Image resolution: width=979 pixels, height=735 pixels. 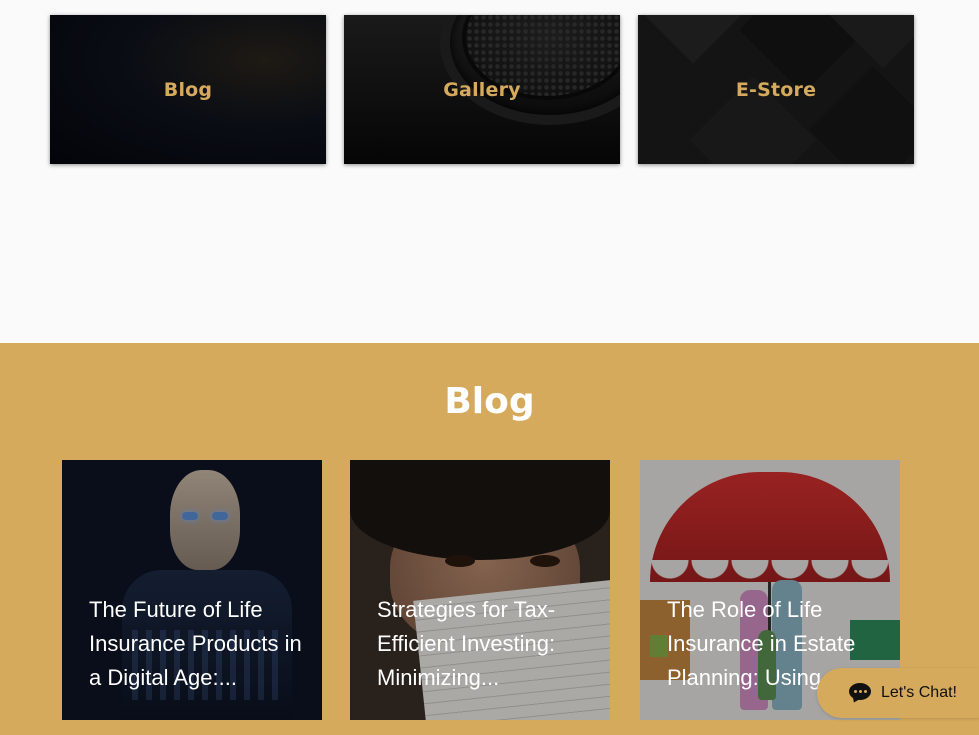 I want to click on chat-label: Let's Chat!, so click(x=919, y=692).